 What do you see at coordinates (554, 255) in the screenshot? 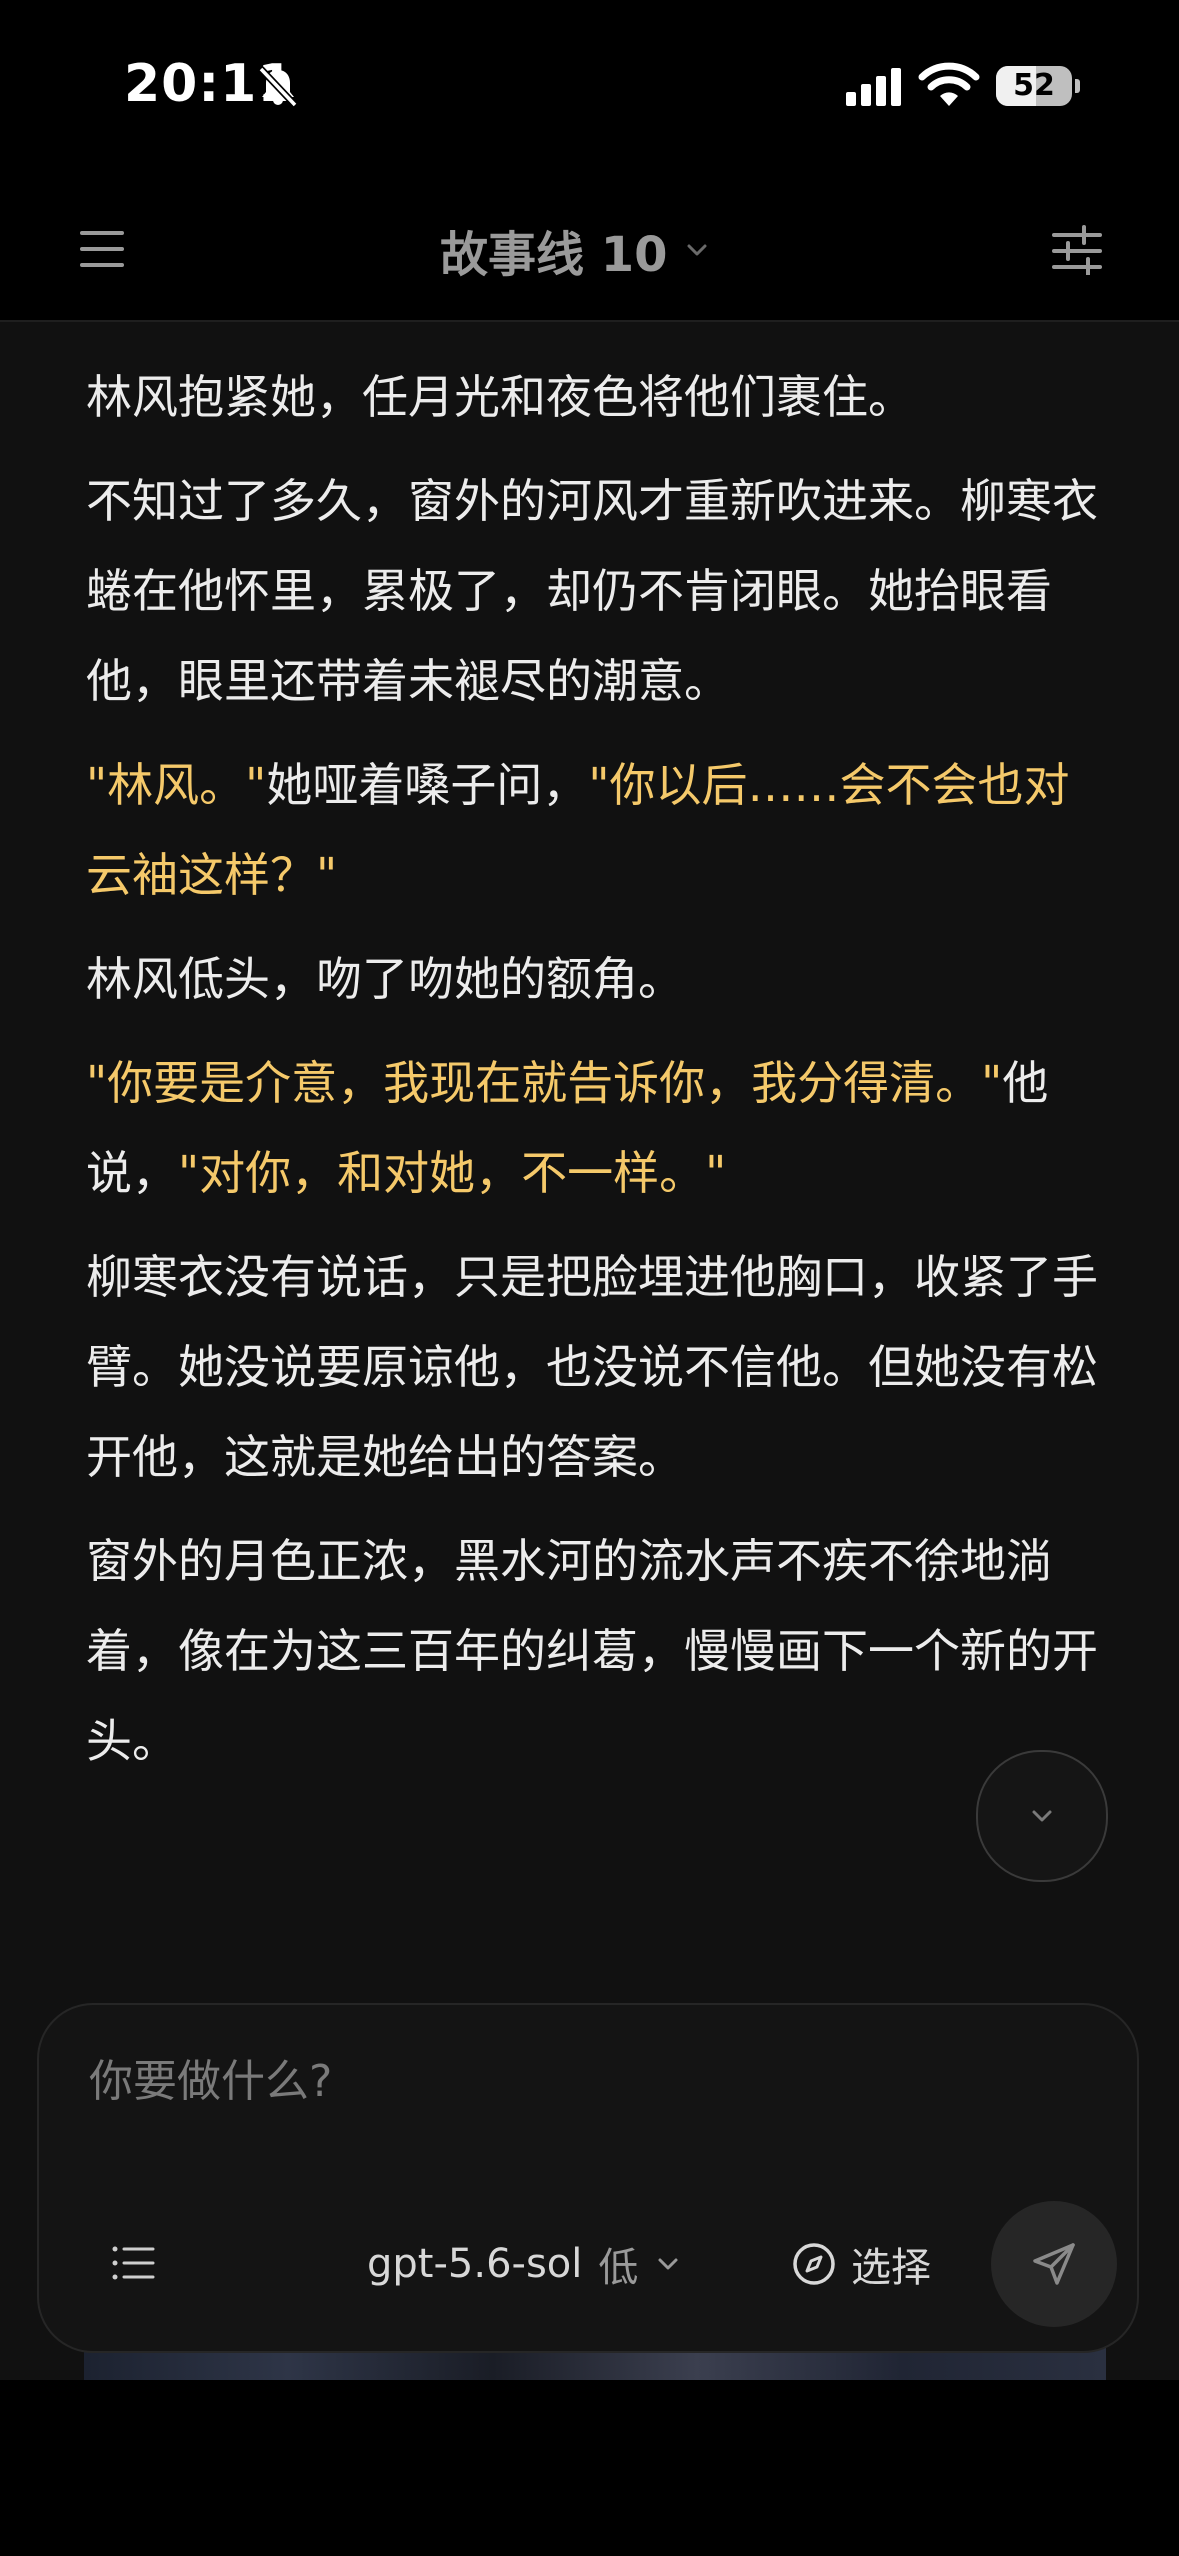
I see `page-title: 故事线 10` at bounding box center [554, 255].